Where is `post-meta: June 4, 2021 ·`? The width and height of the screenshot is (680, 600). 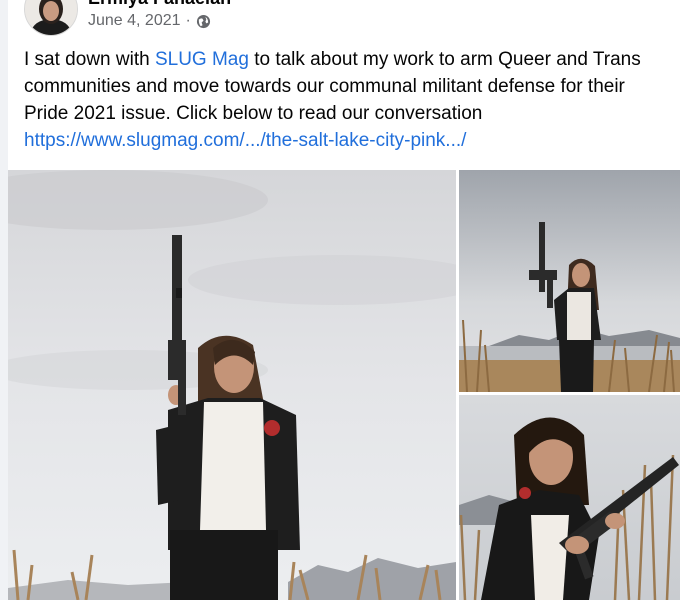 post-meta: June 4, 2021 · is located at coordinates (149, 21).